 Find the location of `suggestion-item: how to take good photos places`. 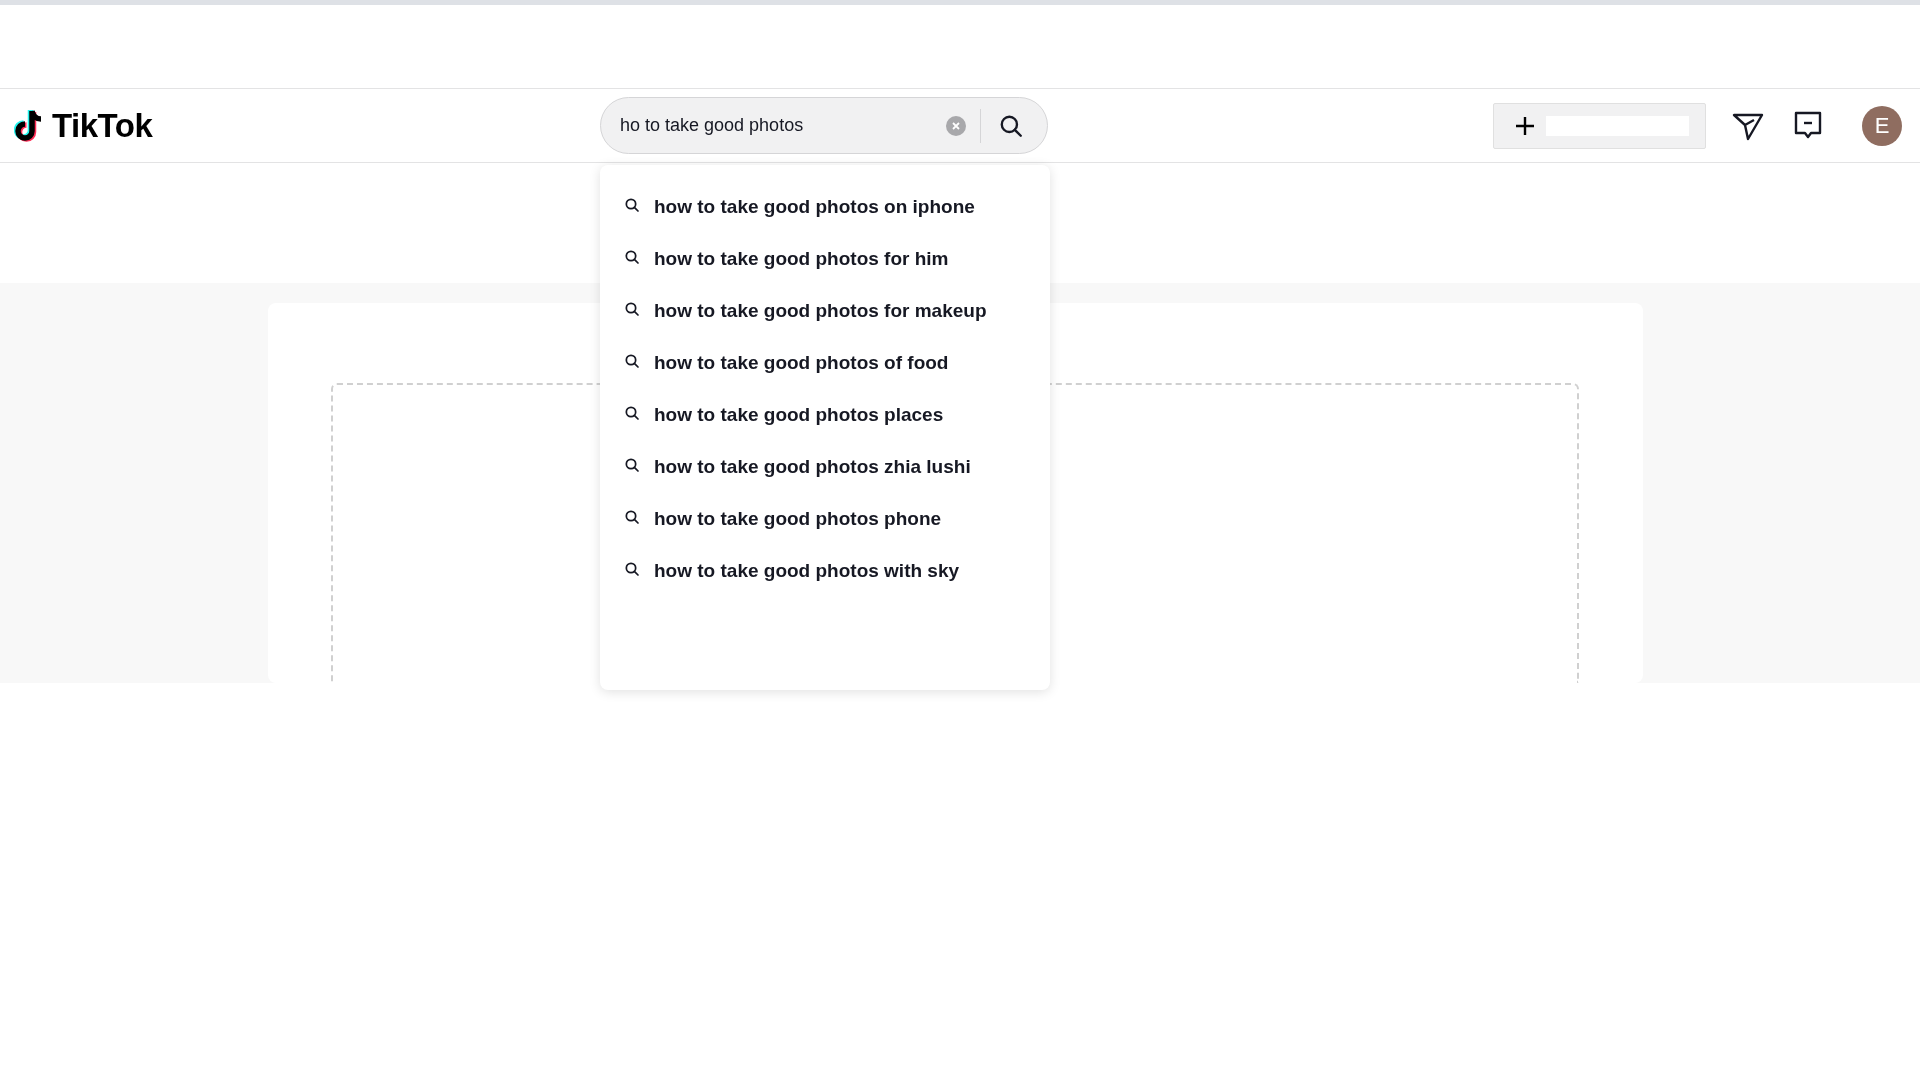

suggestion-item: how to take good photos places is located at coordinates (799, 415).